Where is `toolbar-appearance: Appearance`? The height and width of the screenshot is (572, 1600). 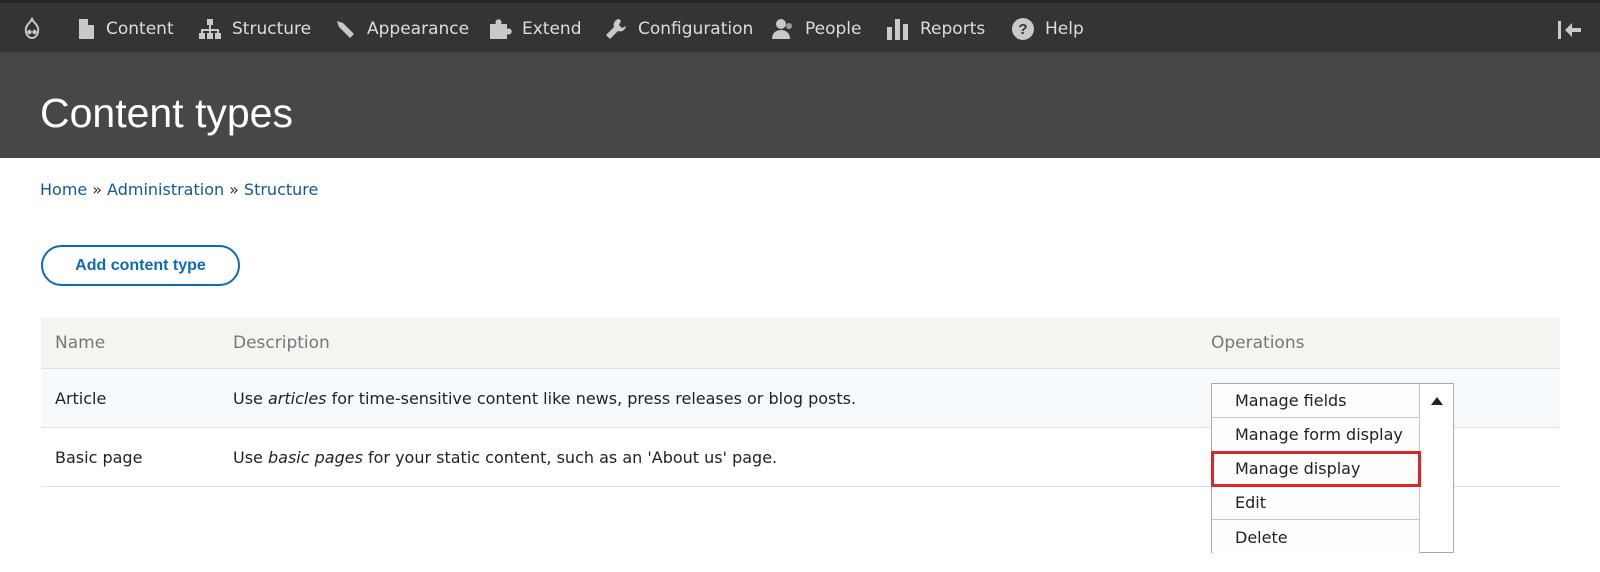
toolbar-appearance: Appearance is located at coordinates (401, 29).